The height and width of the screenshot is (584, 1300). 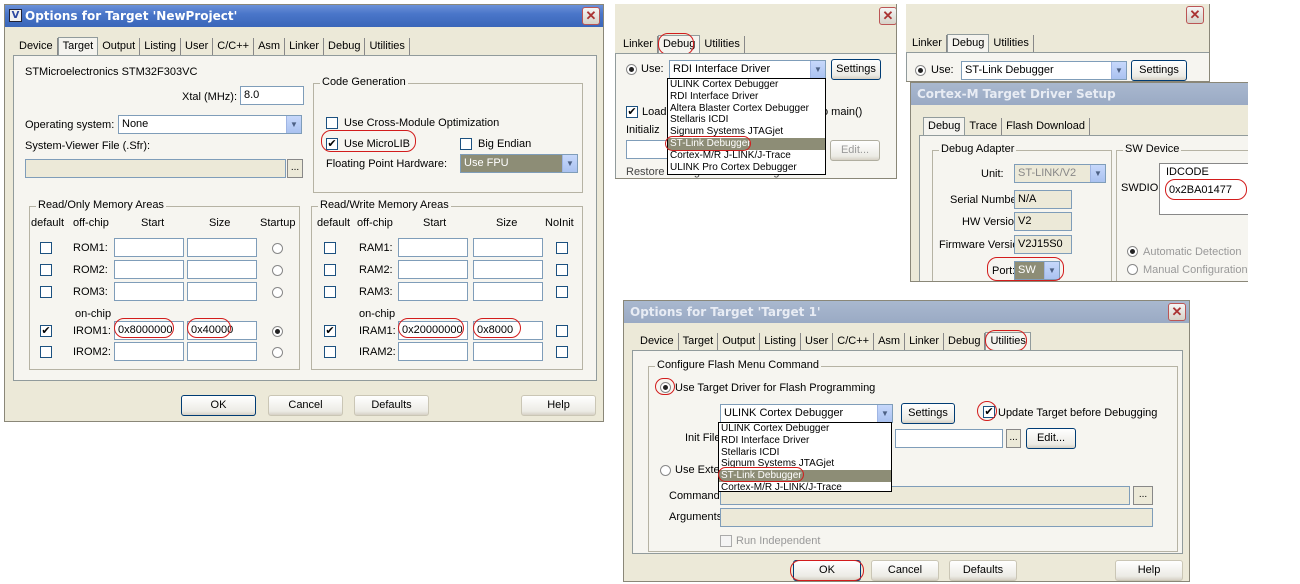 I want to click on use-external-tool-radio, so click(x=665, y=470).